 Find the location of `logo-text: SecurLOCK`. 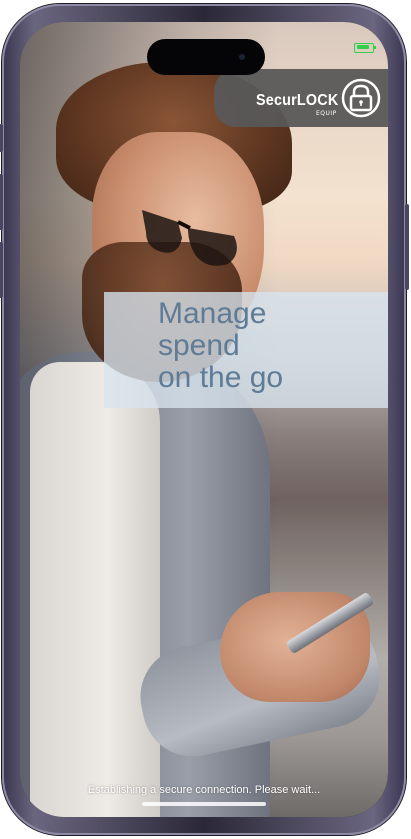

logo-text: SecurLOCK is located at coordinates (297, 100).